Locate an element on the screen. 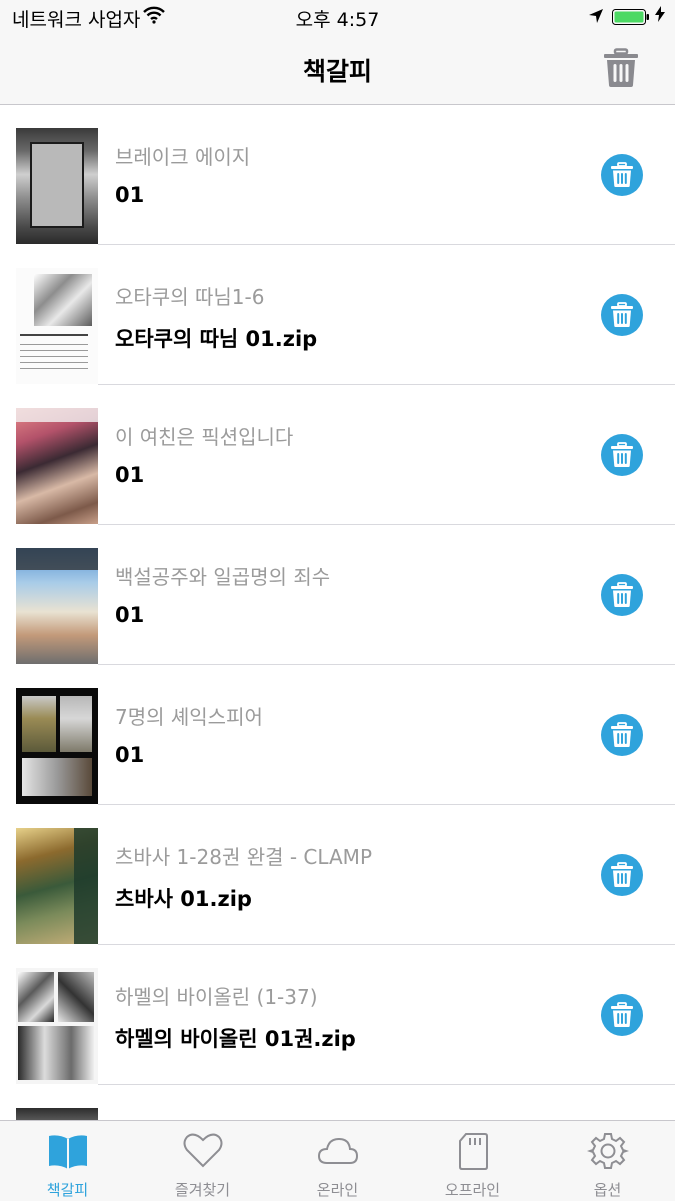 This screenshot has width=675, height=1201. tab-offline: 오프라인 is located at coordinates (472, 1161).